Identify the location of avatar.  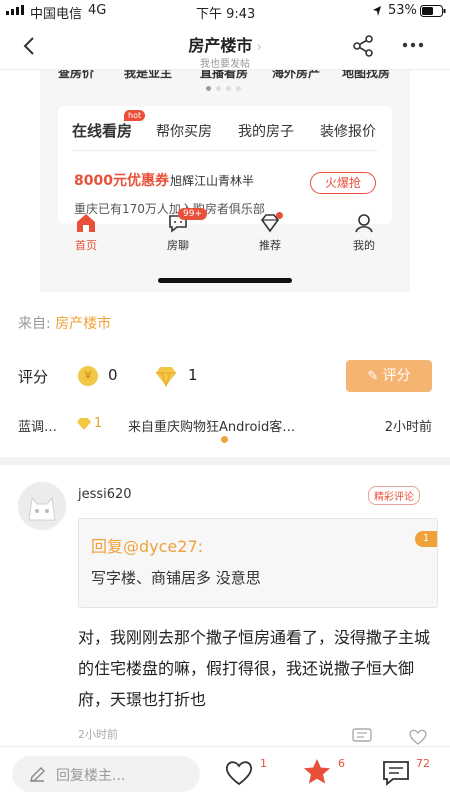
(42, 506).